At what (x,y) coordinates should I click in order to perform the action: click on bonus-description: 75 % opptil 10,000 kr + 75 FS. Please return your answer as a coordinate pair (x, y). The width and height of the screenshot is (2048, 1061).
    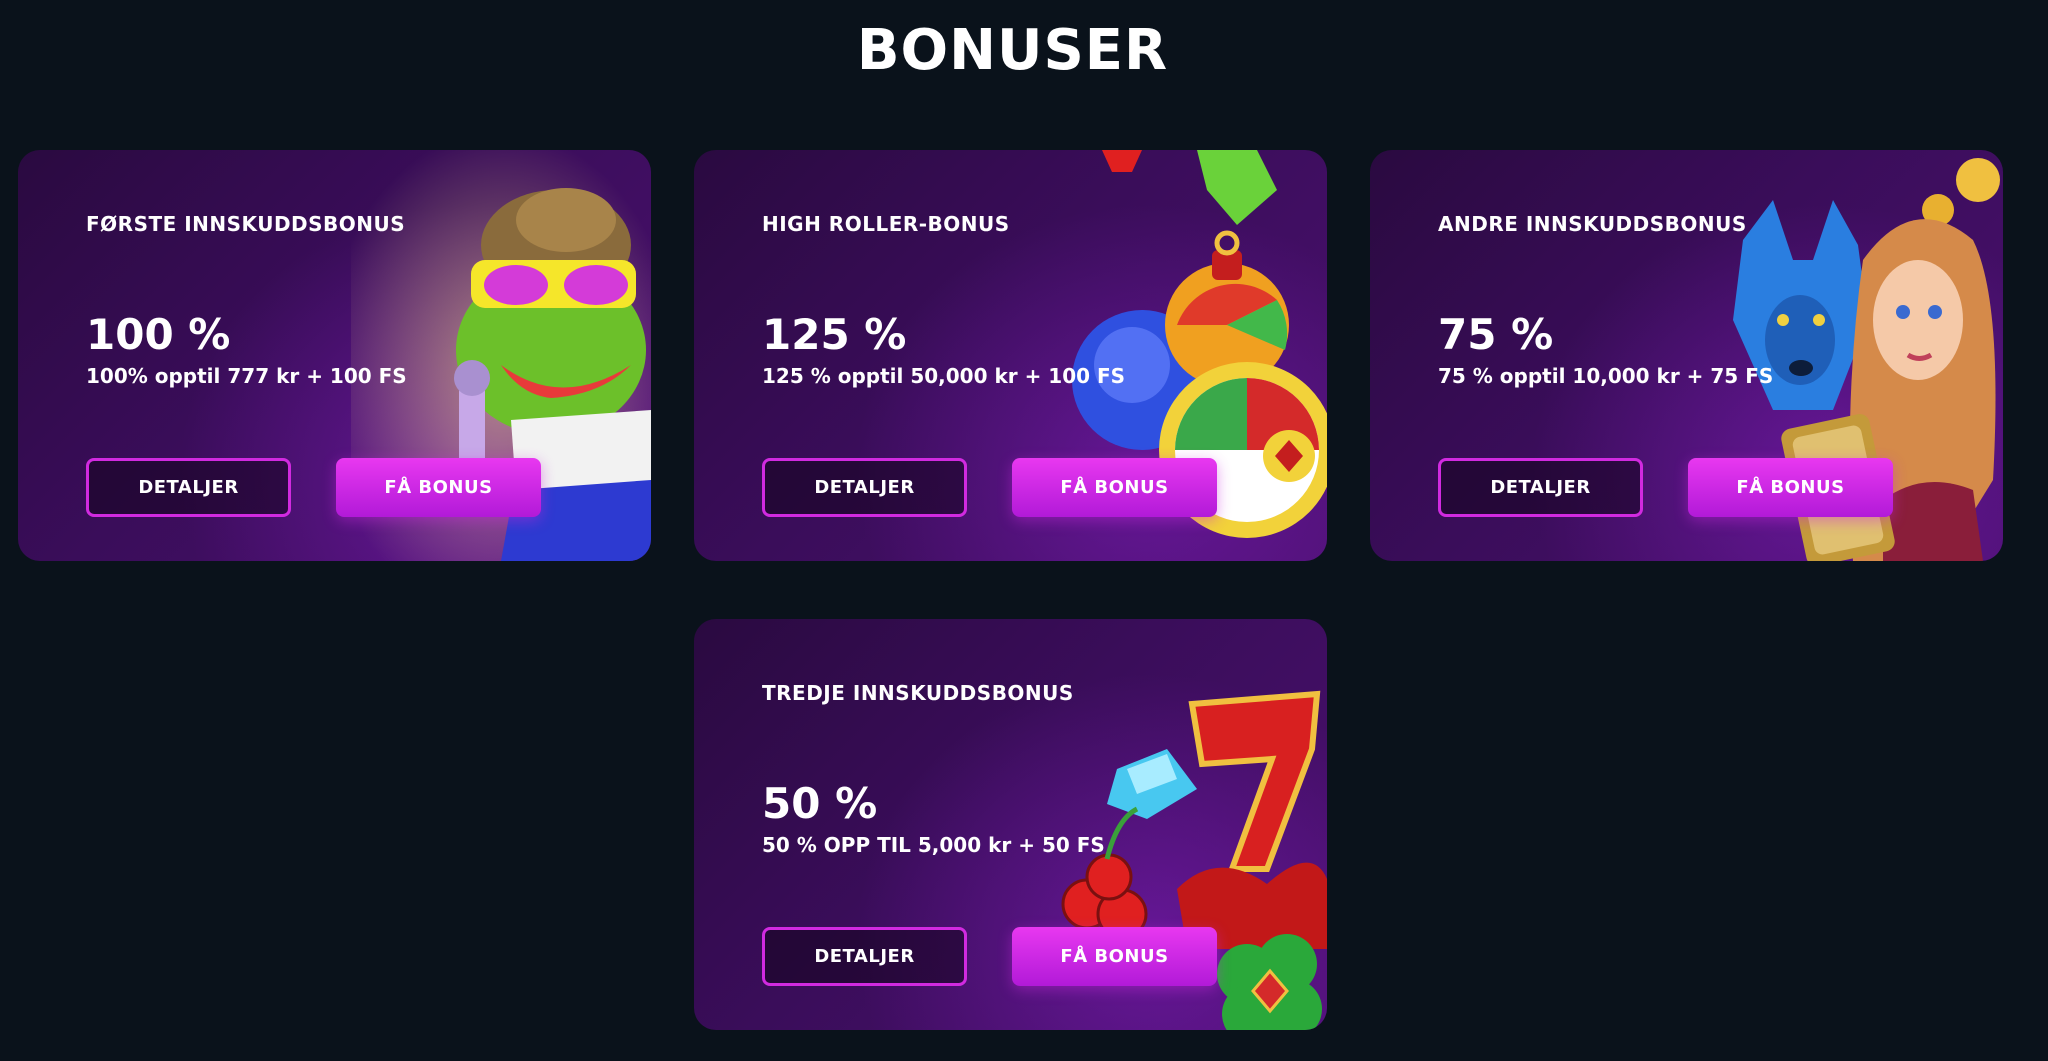
    Looking at the image, I should click on (1606, 376).